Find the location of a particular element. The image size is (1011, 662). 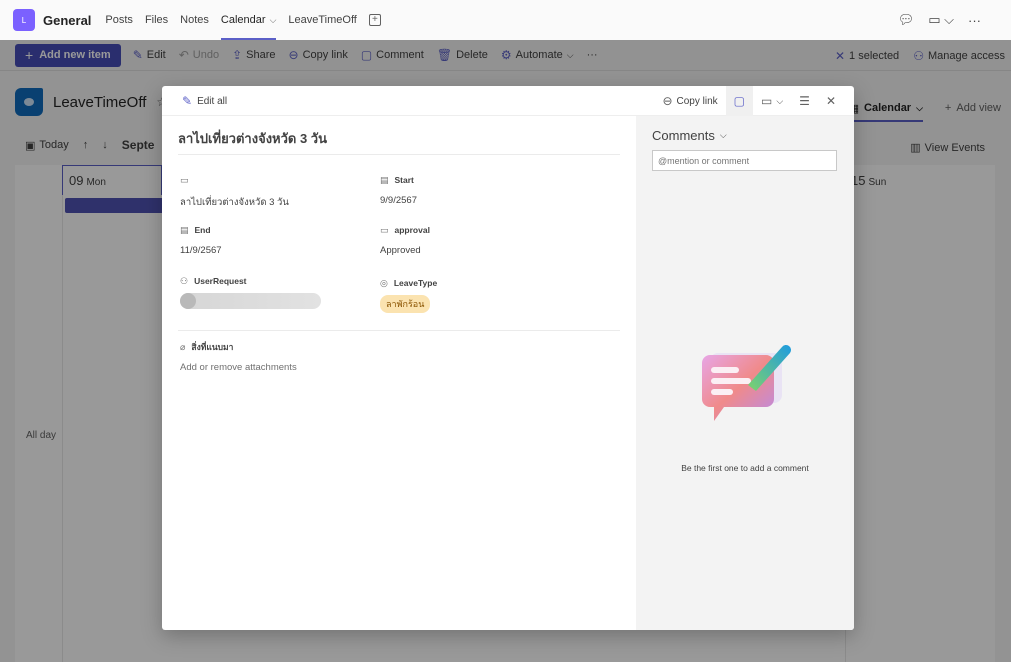

tab-files: Files is located at coordinates (156, 20).